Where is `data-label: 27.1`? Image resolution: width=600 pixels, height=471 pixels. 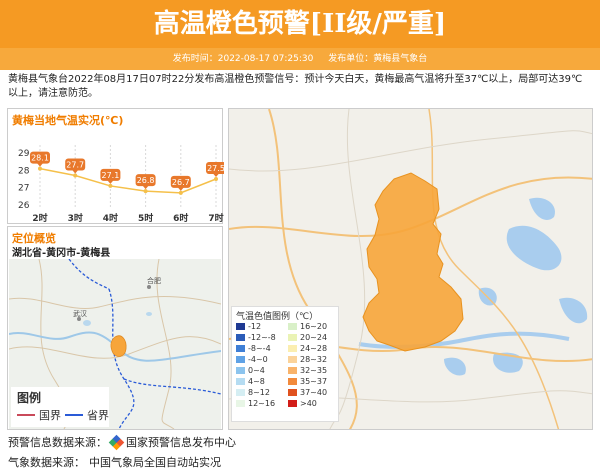
data-label: 27.1 is located at coordinates (110, 175).